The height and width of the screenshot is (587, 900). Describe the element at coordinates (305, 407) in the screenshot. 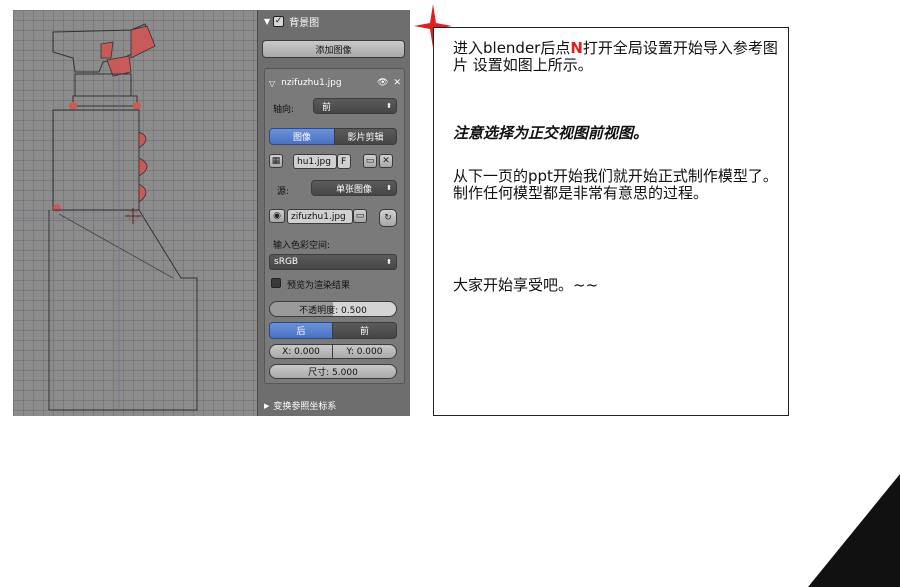

I see `transform-title: 变换参照坐标系` at that location.